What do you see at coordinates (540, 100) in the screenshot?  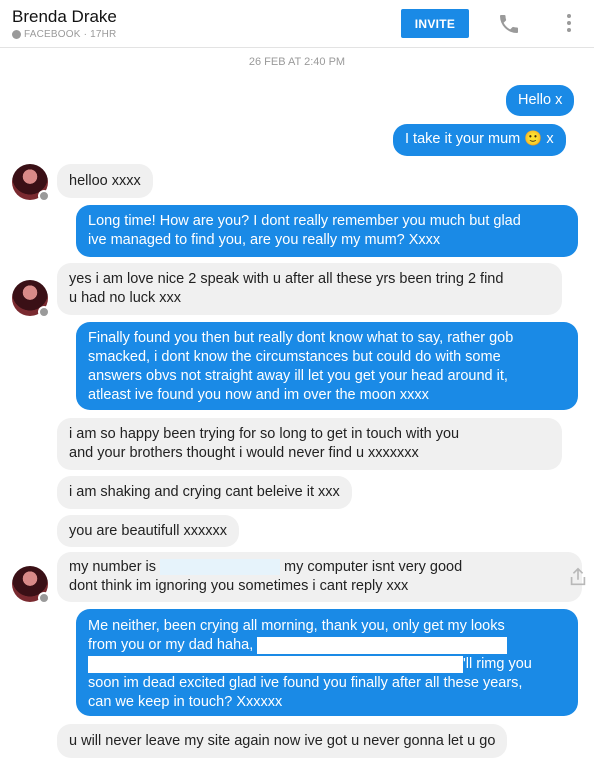 I see `message-bubble-sent: Hello x` at bounding box center [540, 100].